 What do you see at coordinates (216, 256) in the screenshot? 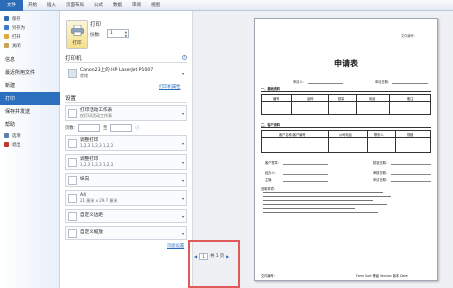
I see `page-navigator: ◀ 1 共 1 页 ▶` at bounding box center [216, 256].